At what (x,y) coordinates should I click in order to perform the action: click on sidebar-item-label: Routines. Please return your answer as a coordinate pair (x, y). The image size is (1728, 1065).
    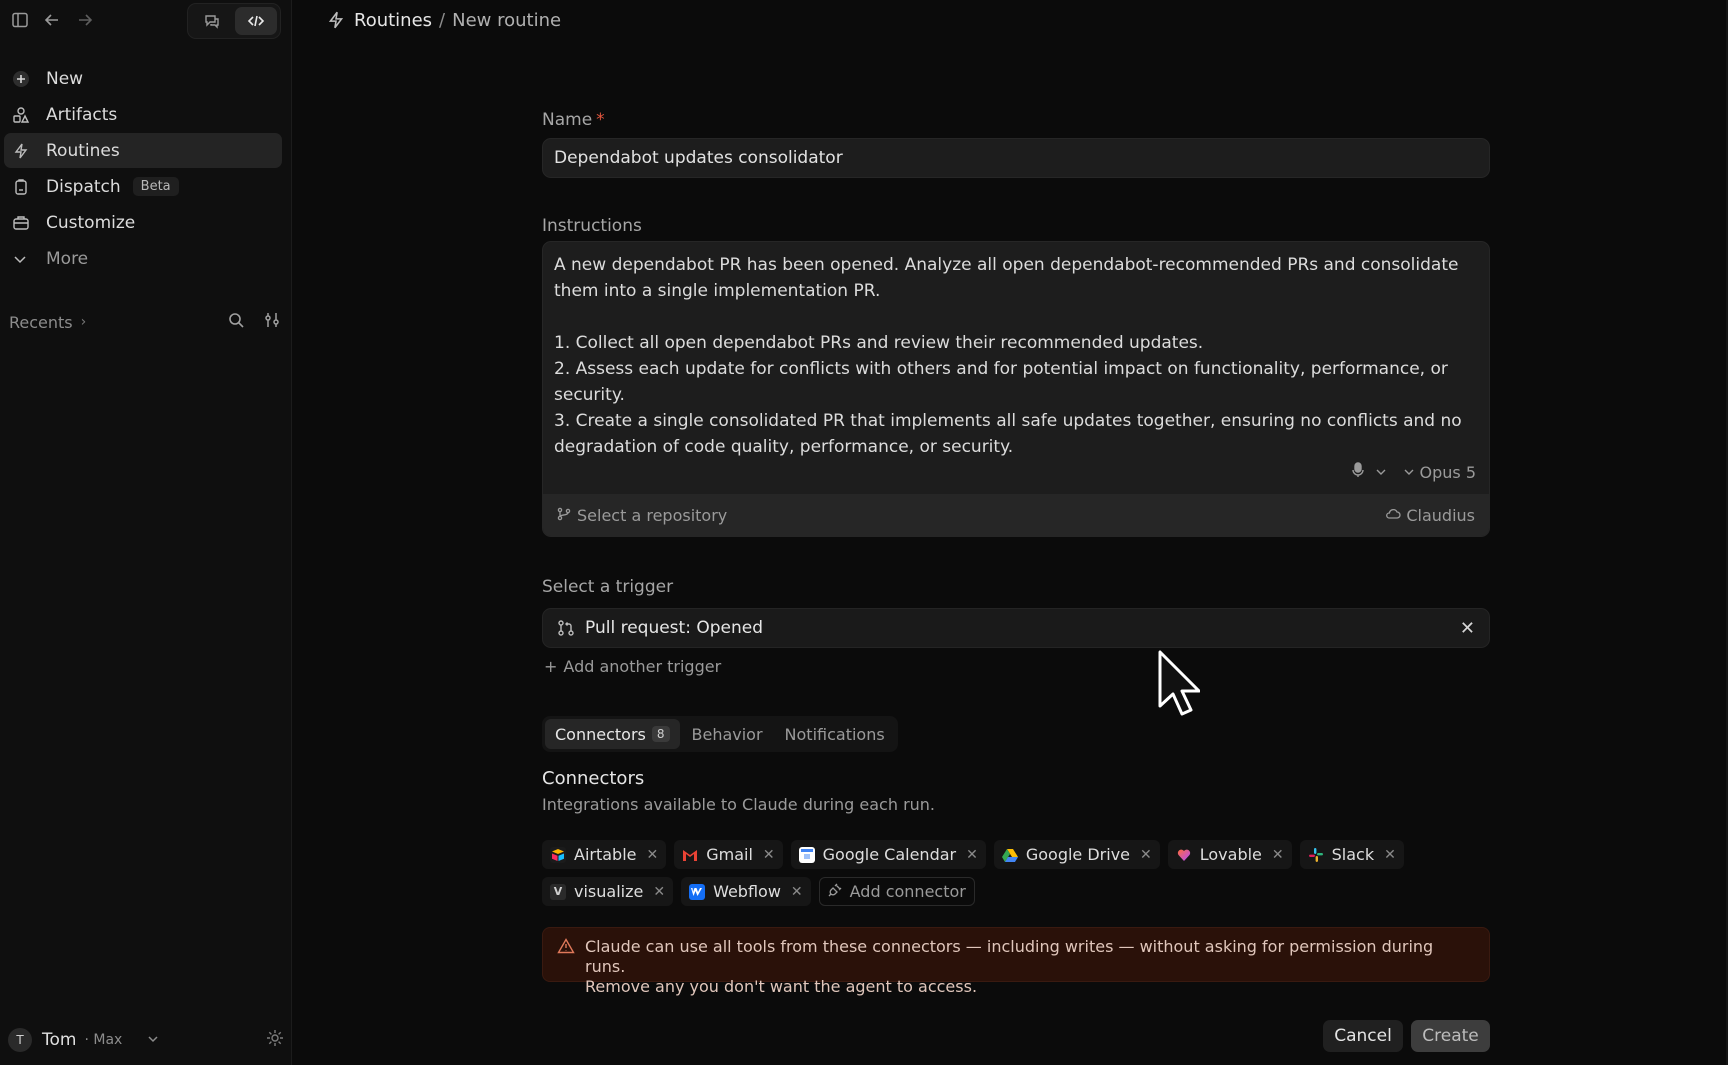
    Looking at the image, I should click on (83, 150).